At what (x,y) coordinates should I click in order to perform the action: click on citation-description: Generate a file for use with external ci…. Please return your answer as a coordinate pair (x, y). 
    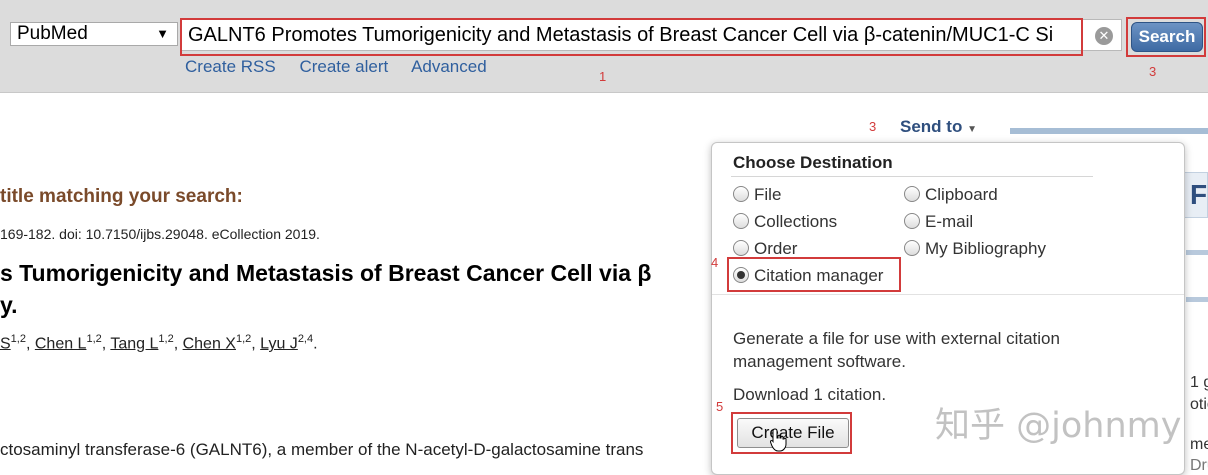
    Looking at the image, I should click on (896, 350).